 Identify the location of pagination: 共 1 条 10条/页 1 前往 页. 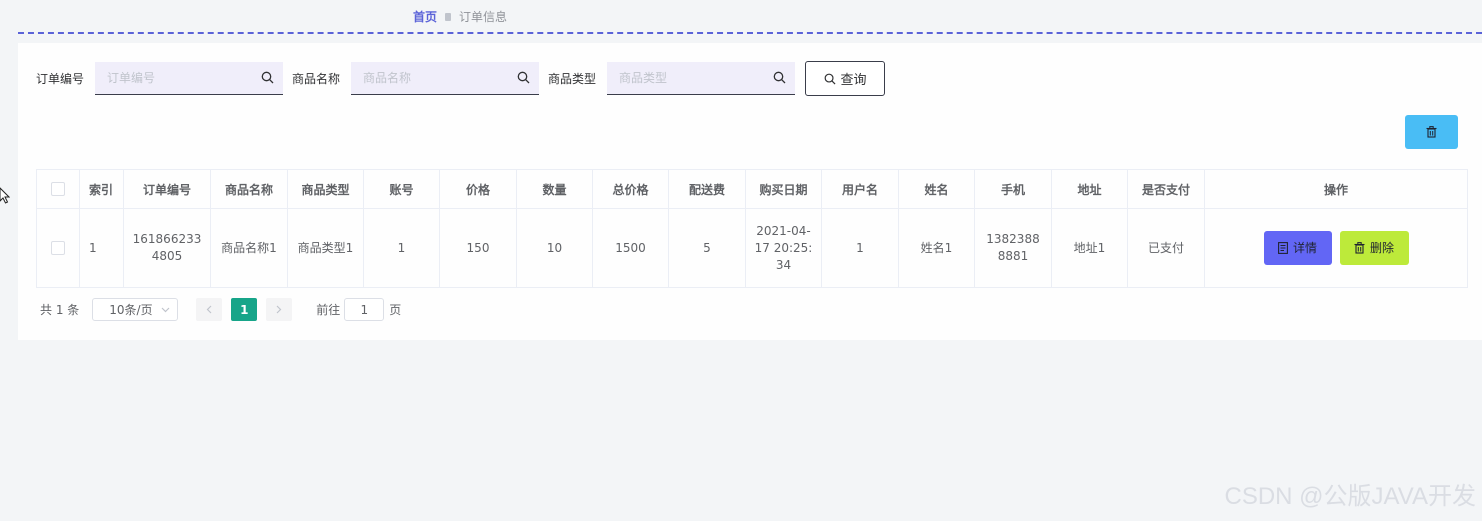
(220, 309).